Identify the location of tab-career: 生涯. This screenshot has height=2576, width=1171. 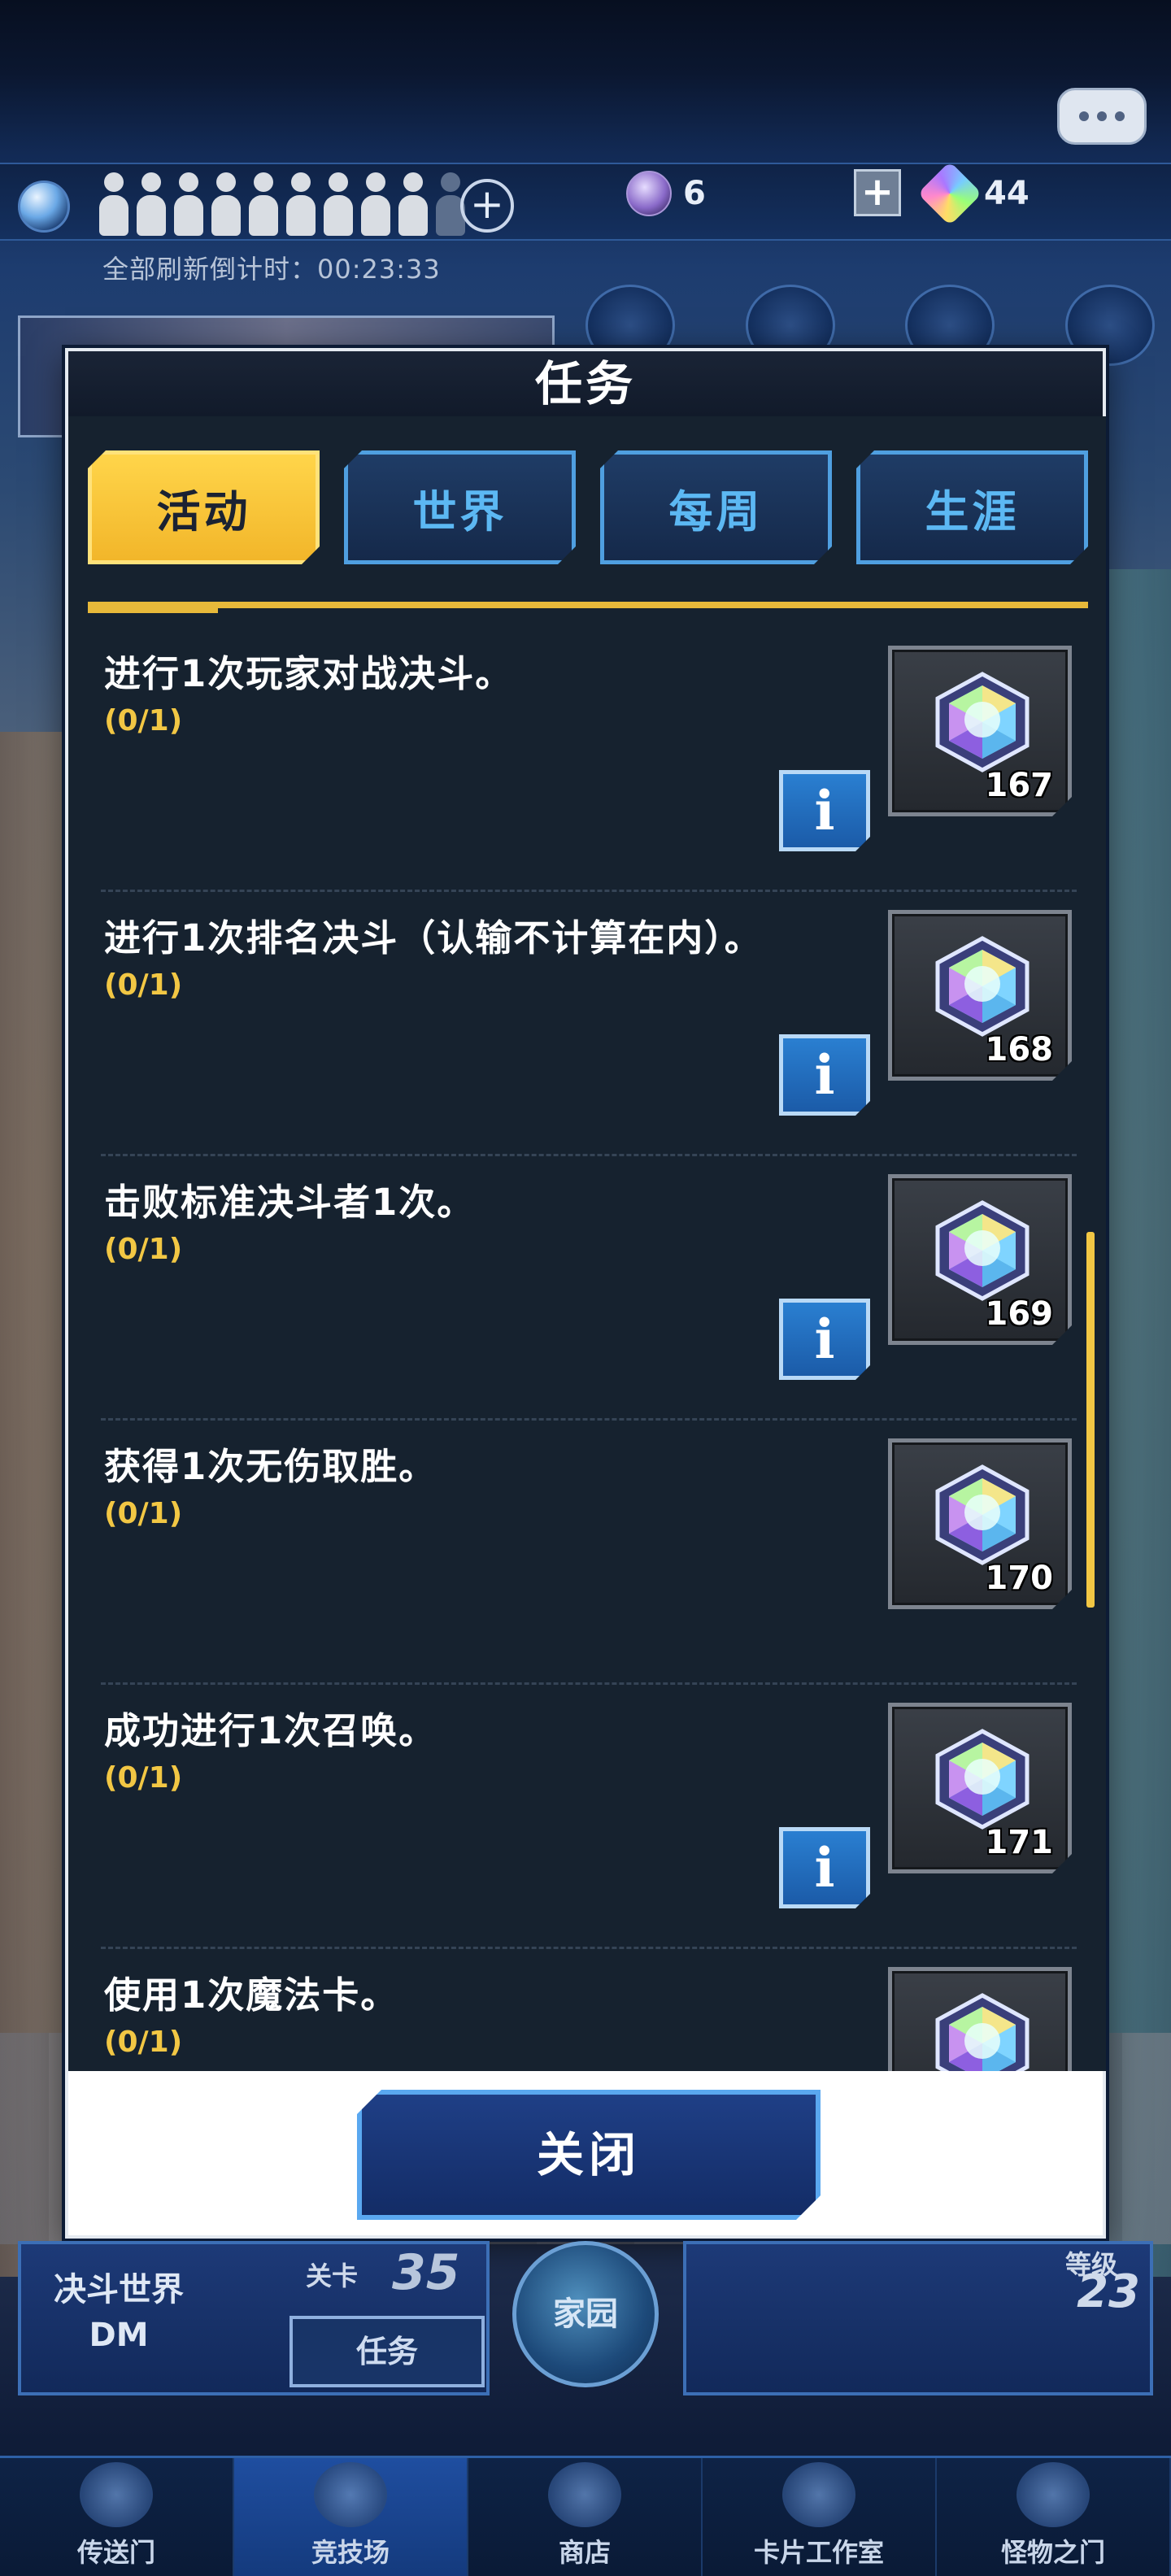
(972, 507).